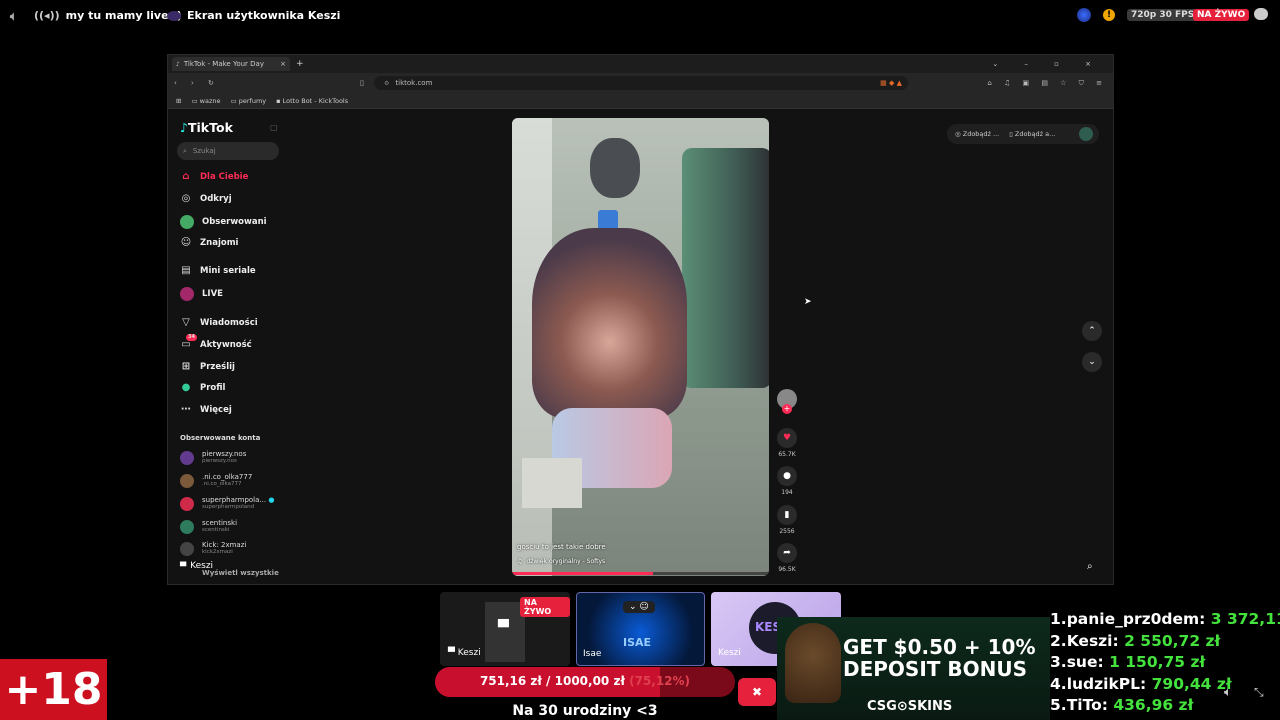 The height and width of the screenshot is (720, 1280). I want to click on like-button: ♥ 65.7K, so click(787, 443).